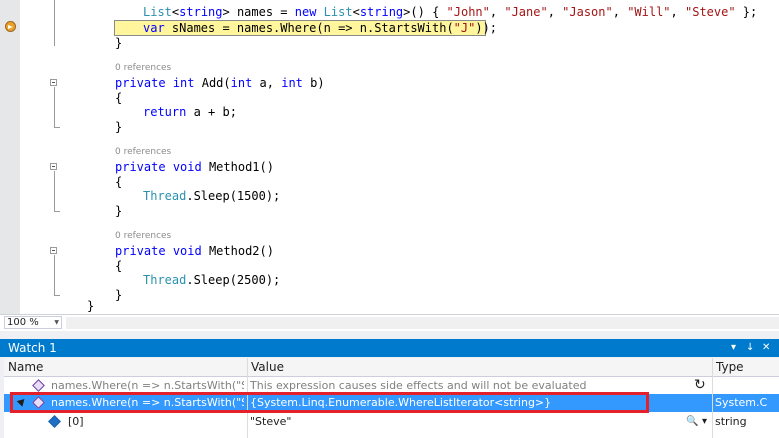 The width and height of the screenshot is (779, 438). Describe the element at coordinates (313, 83) in the screenshot. I see `code-token: b)` at that location.